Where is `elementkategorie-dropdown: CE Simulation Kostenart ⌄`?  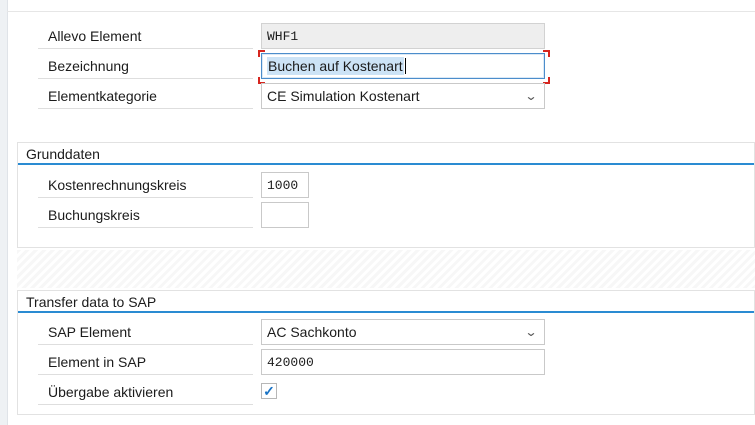 elementkategorie-dropdown: CE Simulation Kostenart ⌄ is located at coordinates (403, 96).